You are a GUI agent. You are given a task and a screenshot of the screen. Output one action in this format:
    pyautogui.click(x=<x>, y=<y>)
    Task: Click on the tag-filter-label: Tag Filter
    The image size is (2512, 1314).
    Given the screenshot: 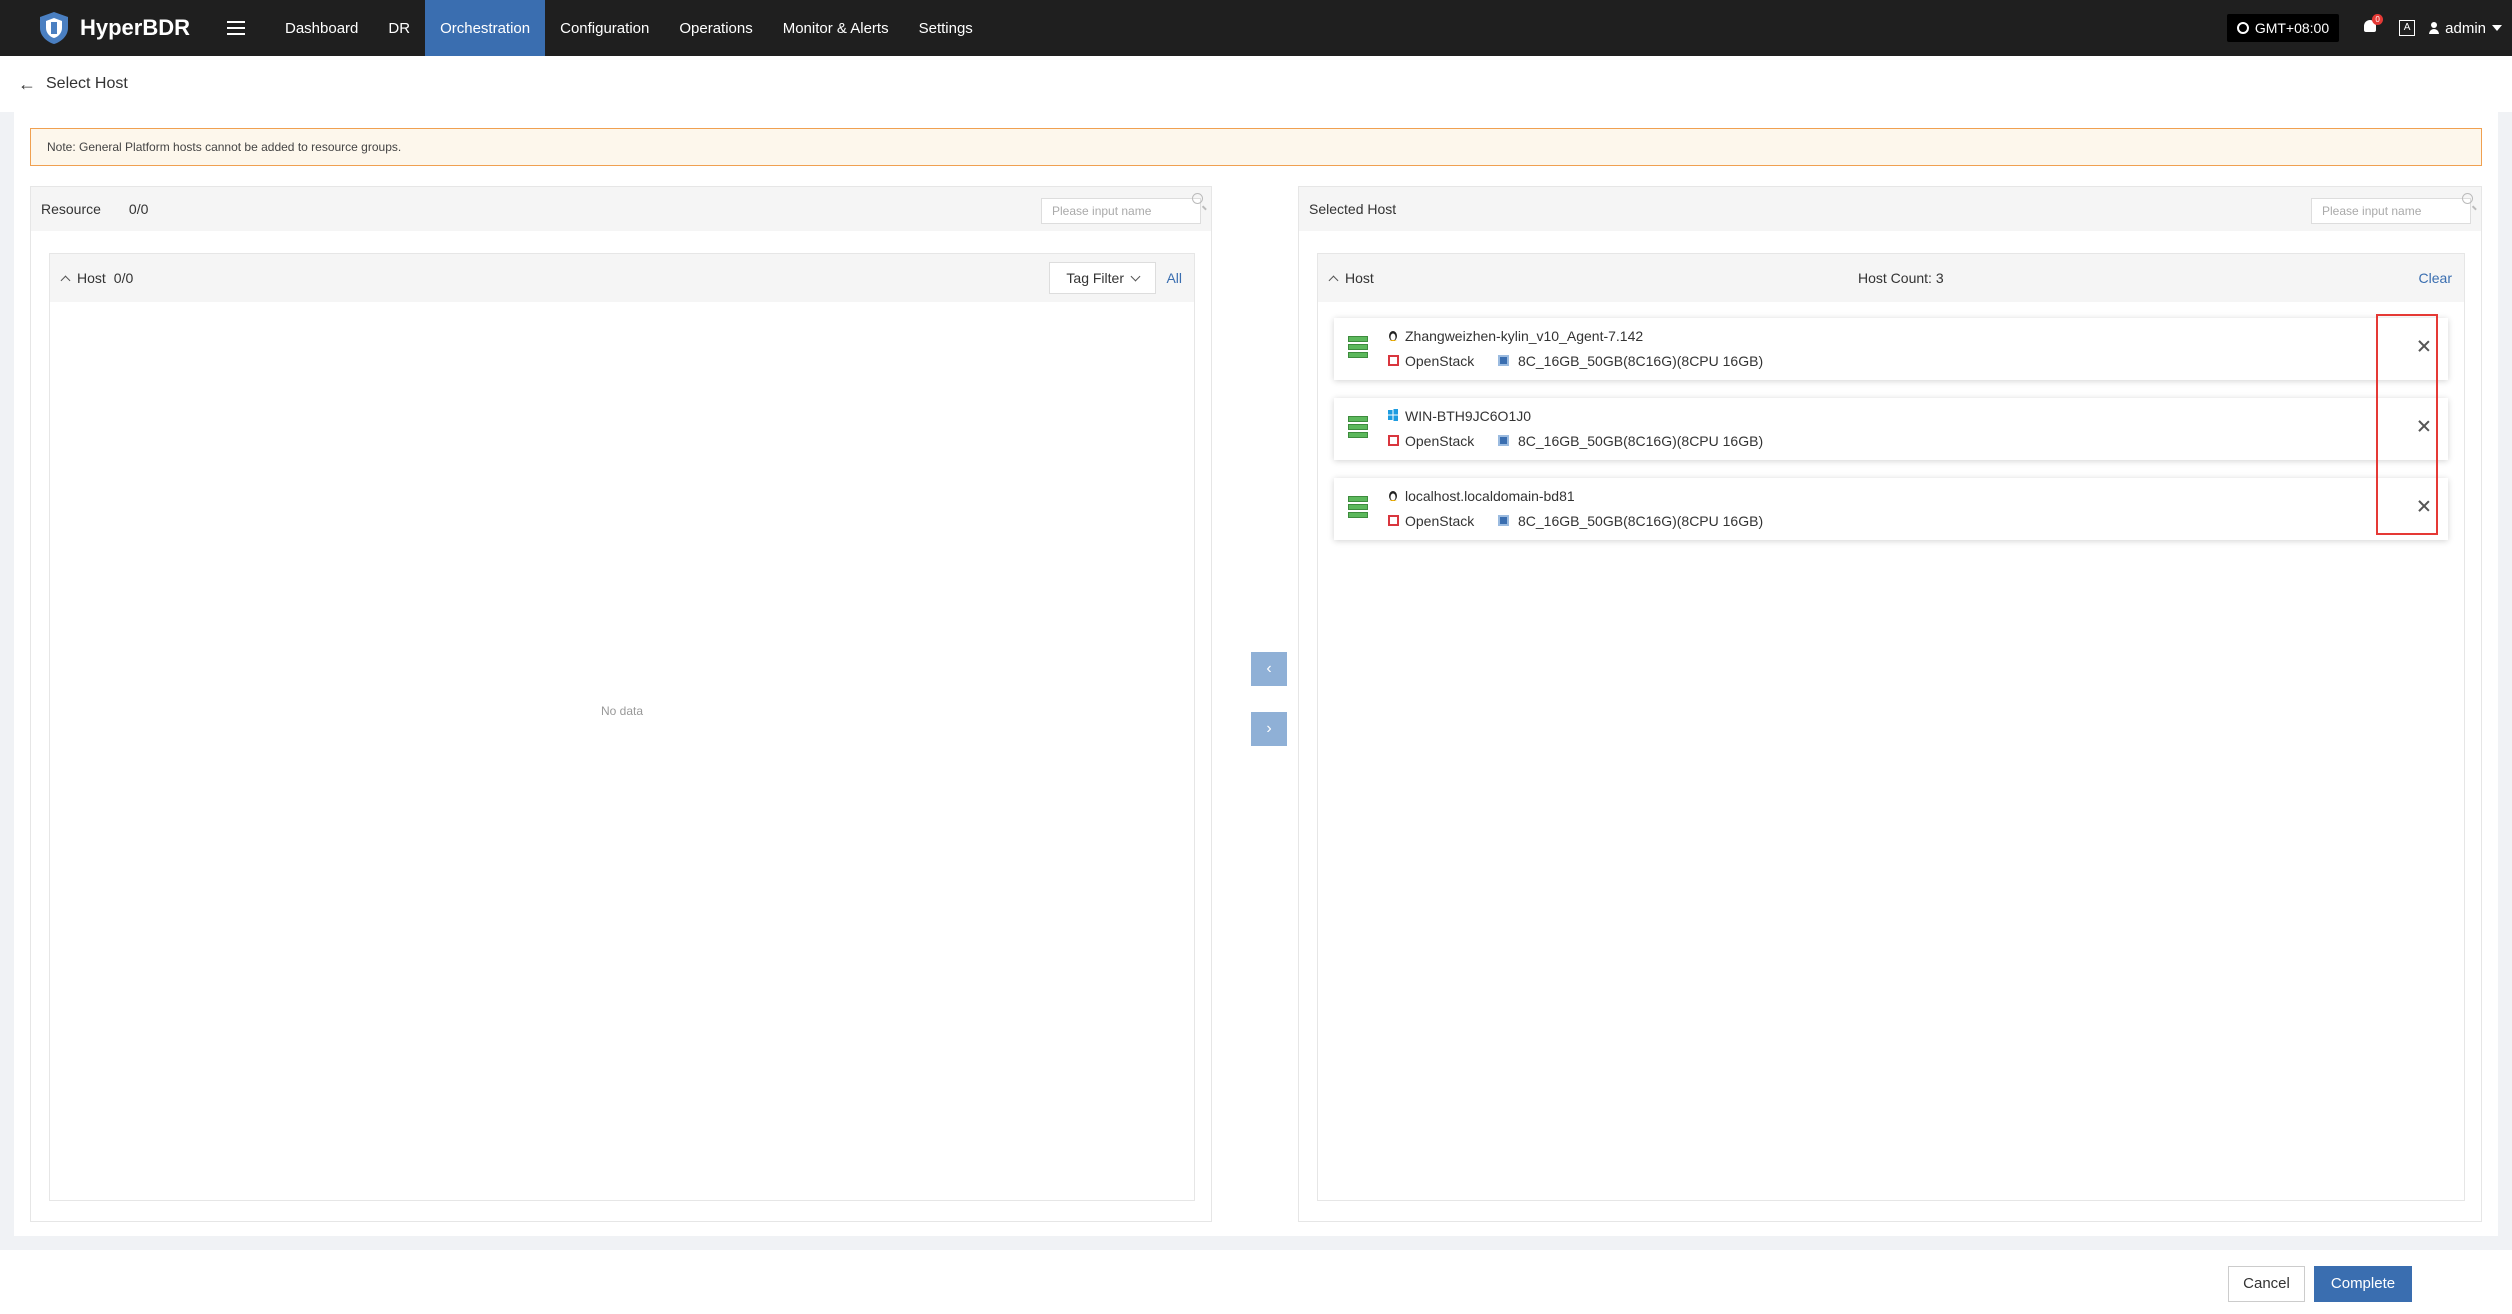 What is the action you would take?
    pyautogui.click(x=1095, y=278)
    